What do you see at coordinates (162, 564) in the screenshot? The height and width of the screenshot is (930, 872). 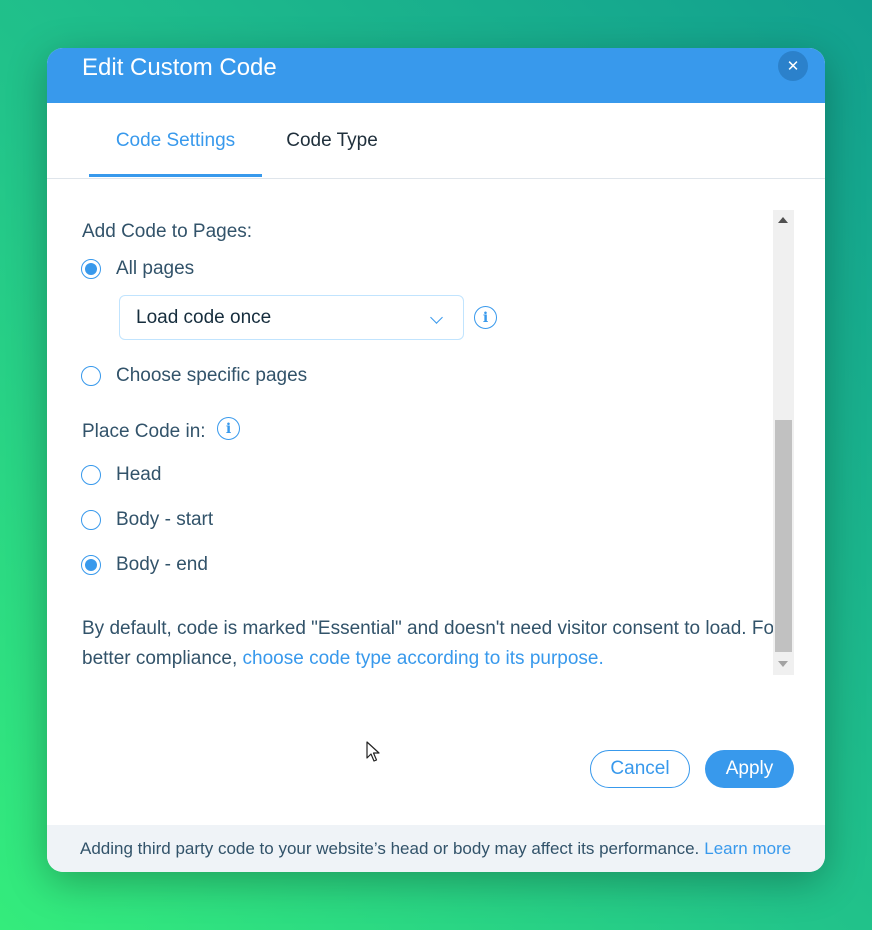 I see `radio-label: Body - end` at bounding box center [162, 564].